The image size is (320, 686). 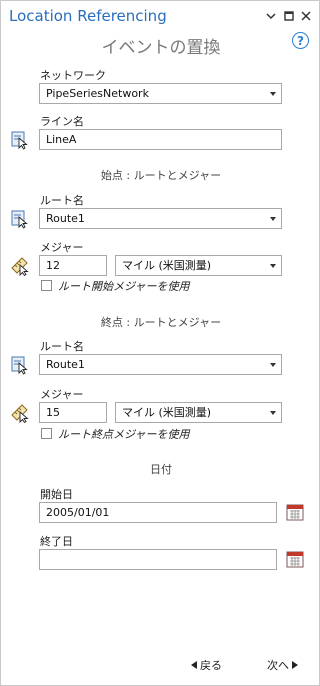 I want to click on next-button: 次へ, so click(x=282, y=665).